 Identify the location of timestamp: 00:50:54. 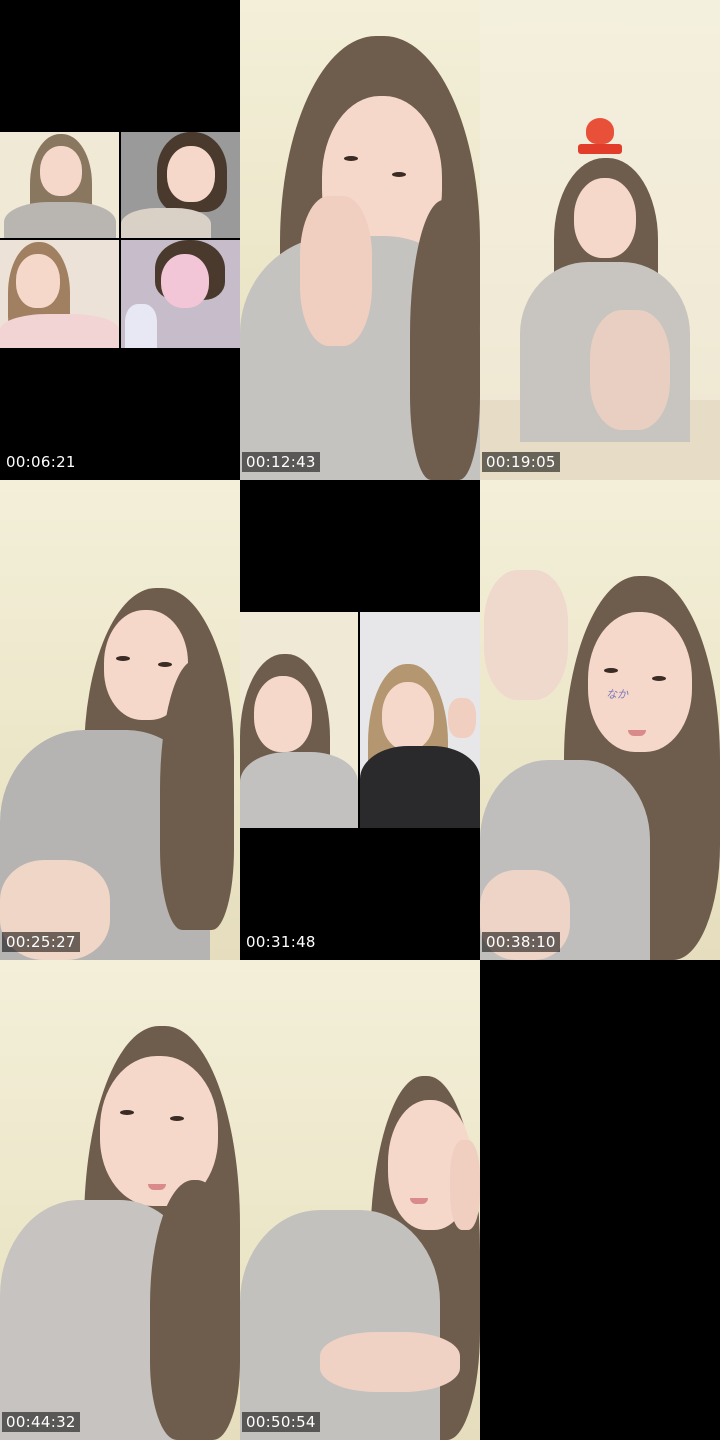
(281, 1422).